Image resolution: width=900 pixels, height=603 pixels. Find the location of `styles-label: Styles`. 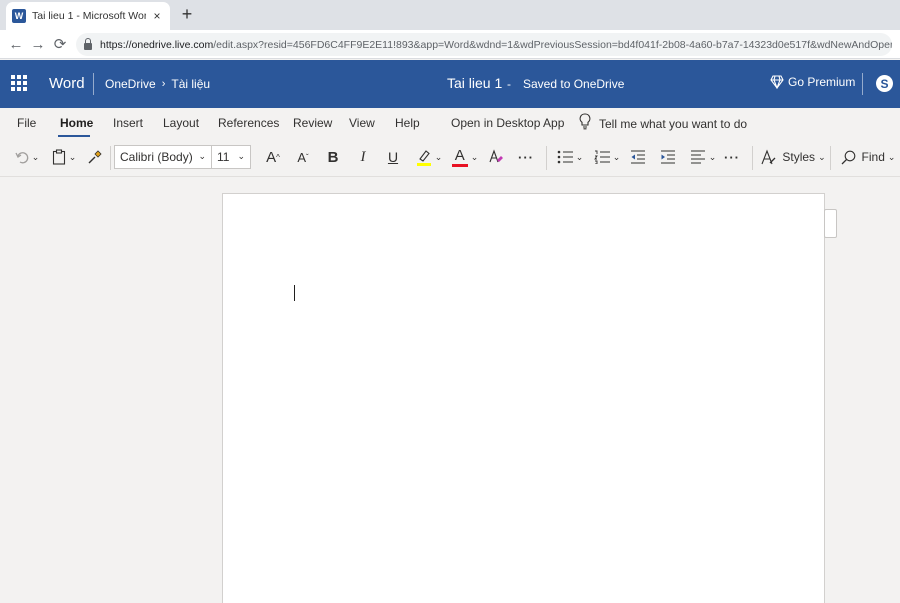

styles-label: Styles is located at coordinates (799, 157).